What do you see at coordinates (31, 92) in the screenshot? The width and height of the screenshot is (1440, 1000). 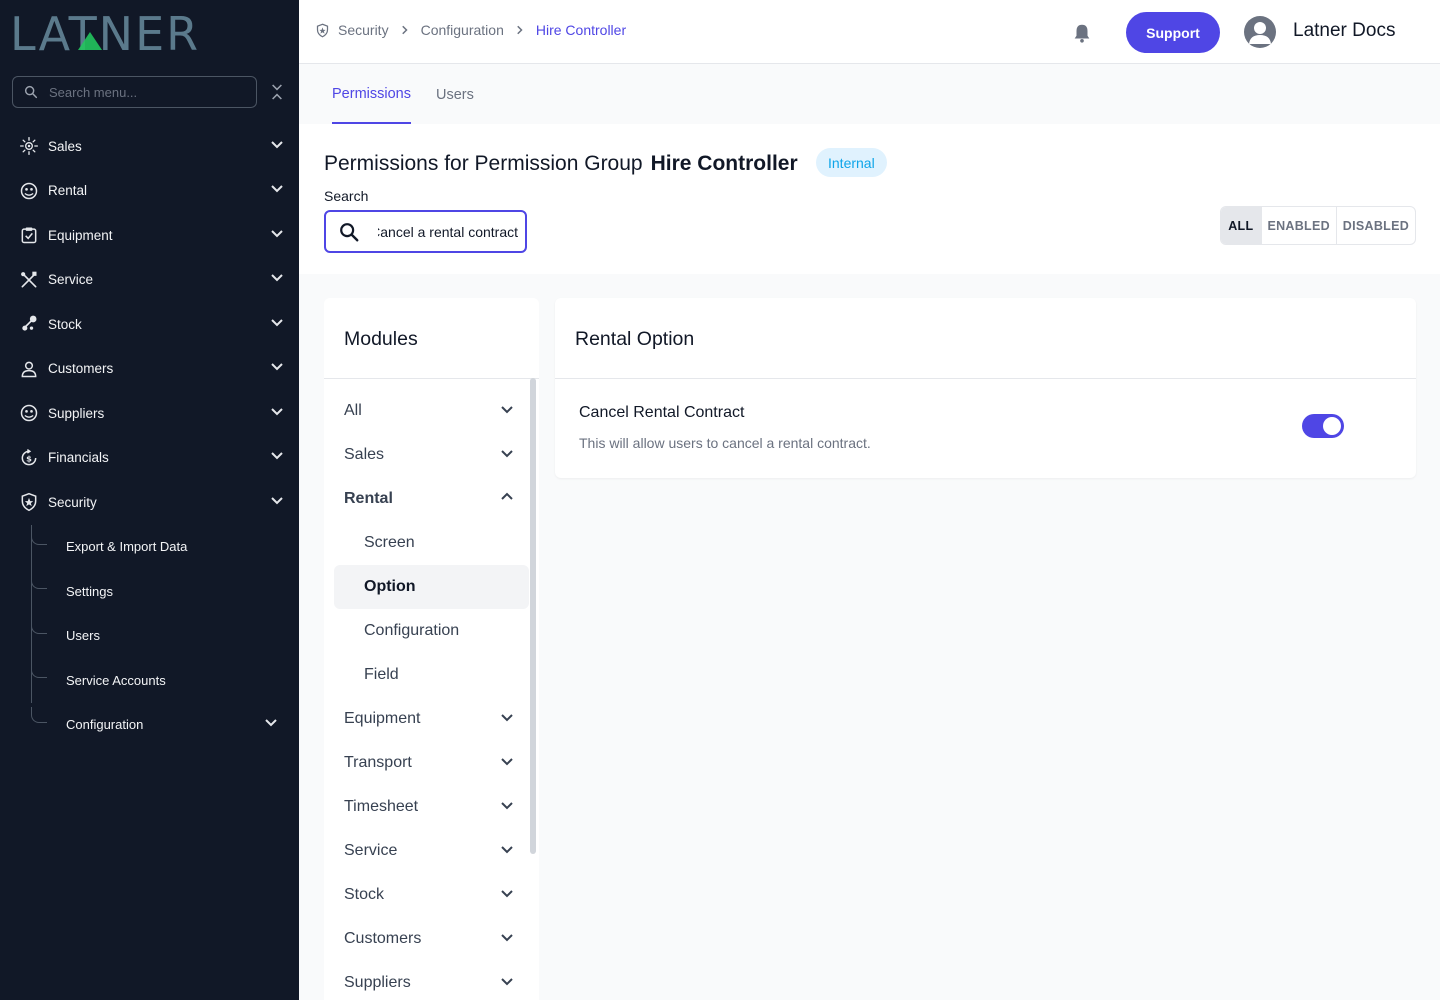 I see `search-icon` at bounding box center [31, 92].